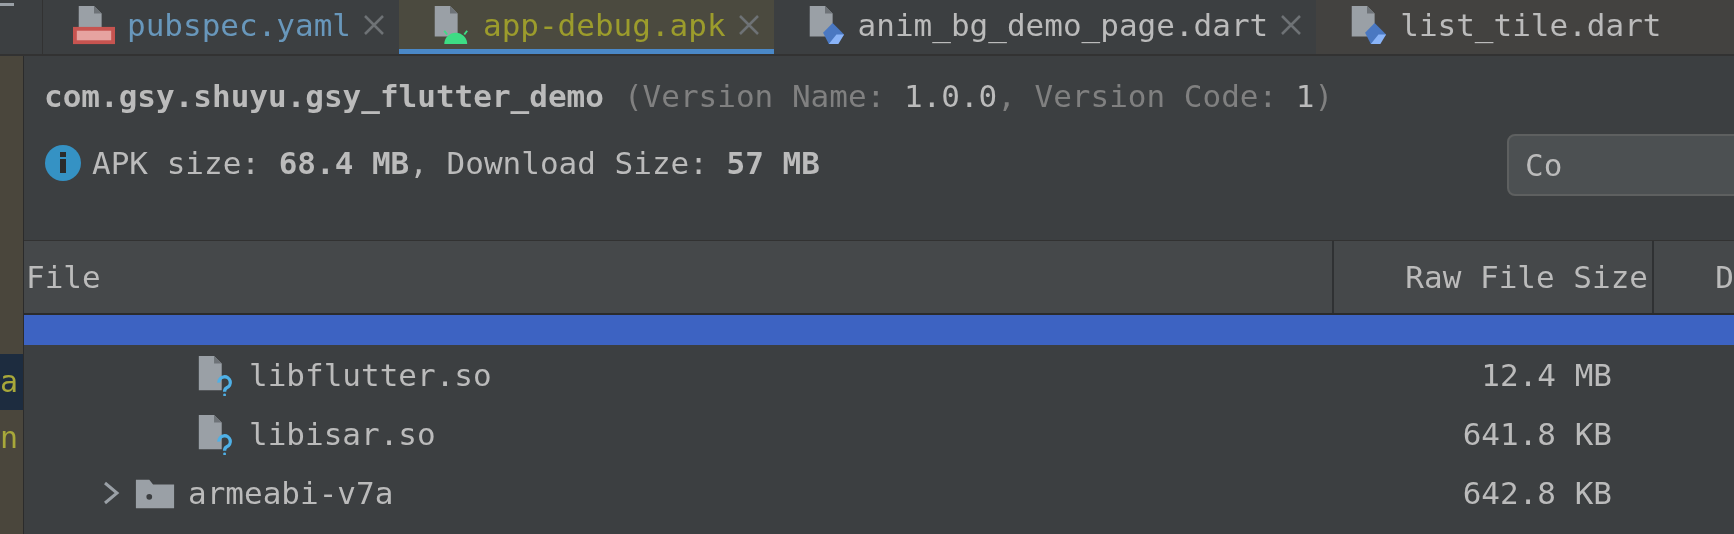  Describe the element at coordinates (678, 277) in the screenshot. I see `column-header: File` at that location.